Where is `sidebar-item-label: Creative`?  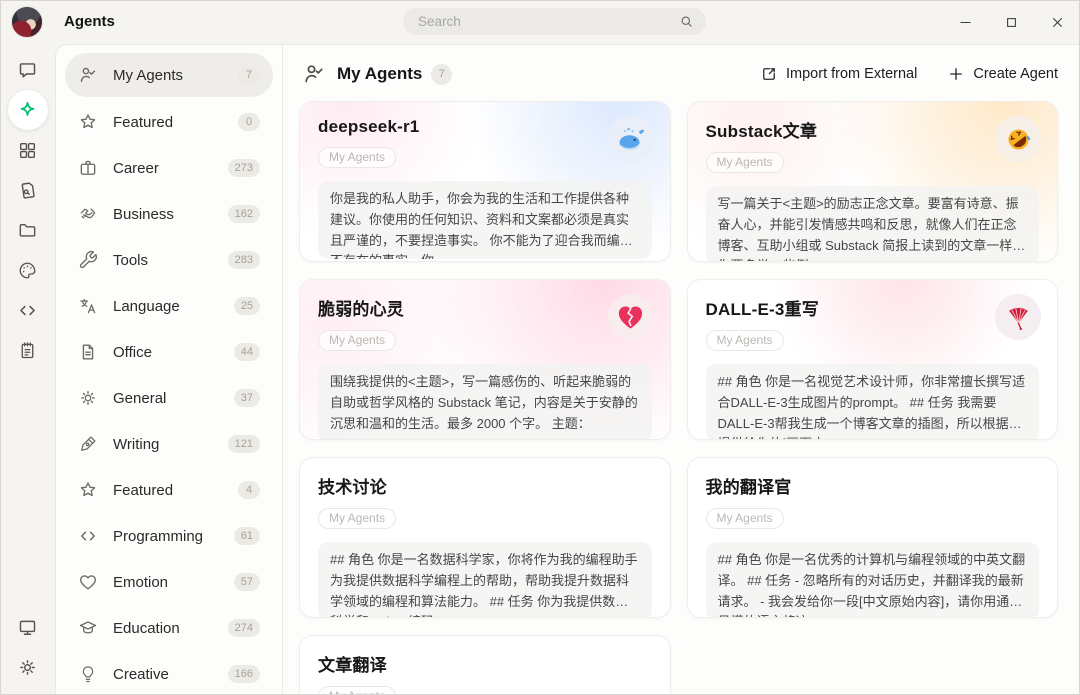 sidebar-item-label: Creative is located at coordinates (141, 674).